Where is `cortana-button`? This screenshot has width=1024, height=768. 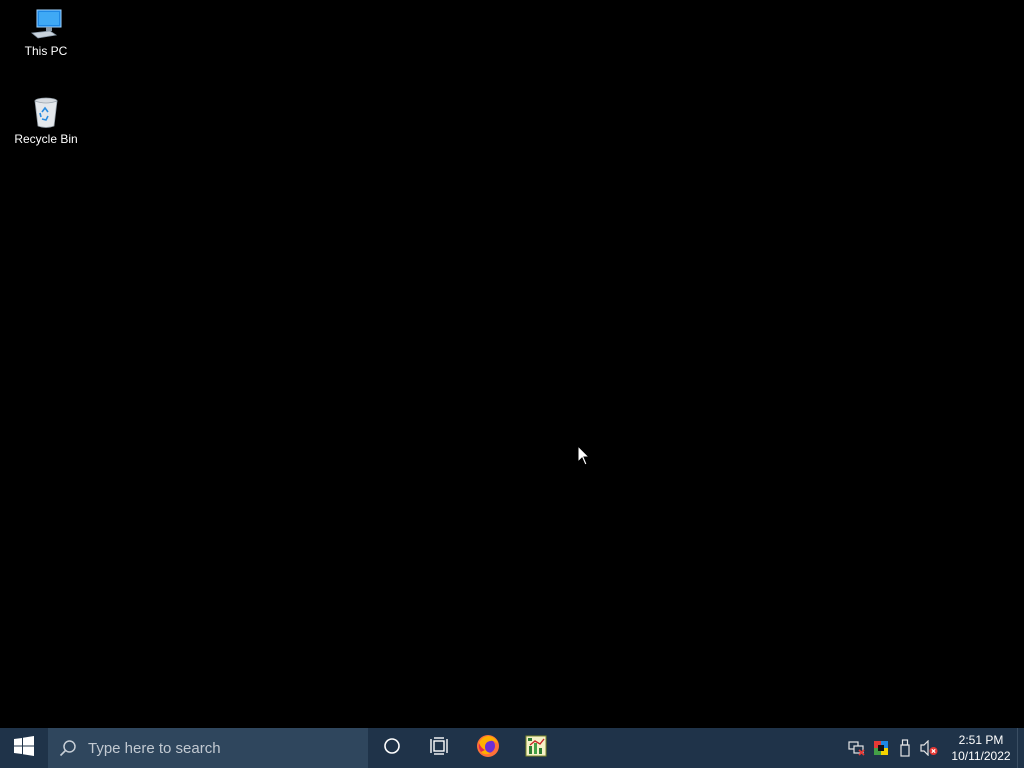 cortana-button is located at coordinates (392, 748).